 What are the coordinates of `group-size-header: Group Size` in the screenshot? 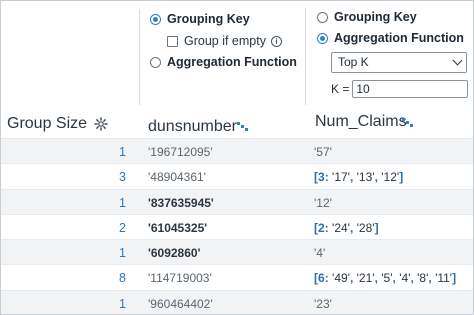 It's located at (57, 124).